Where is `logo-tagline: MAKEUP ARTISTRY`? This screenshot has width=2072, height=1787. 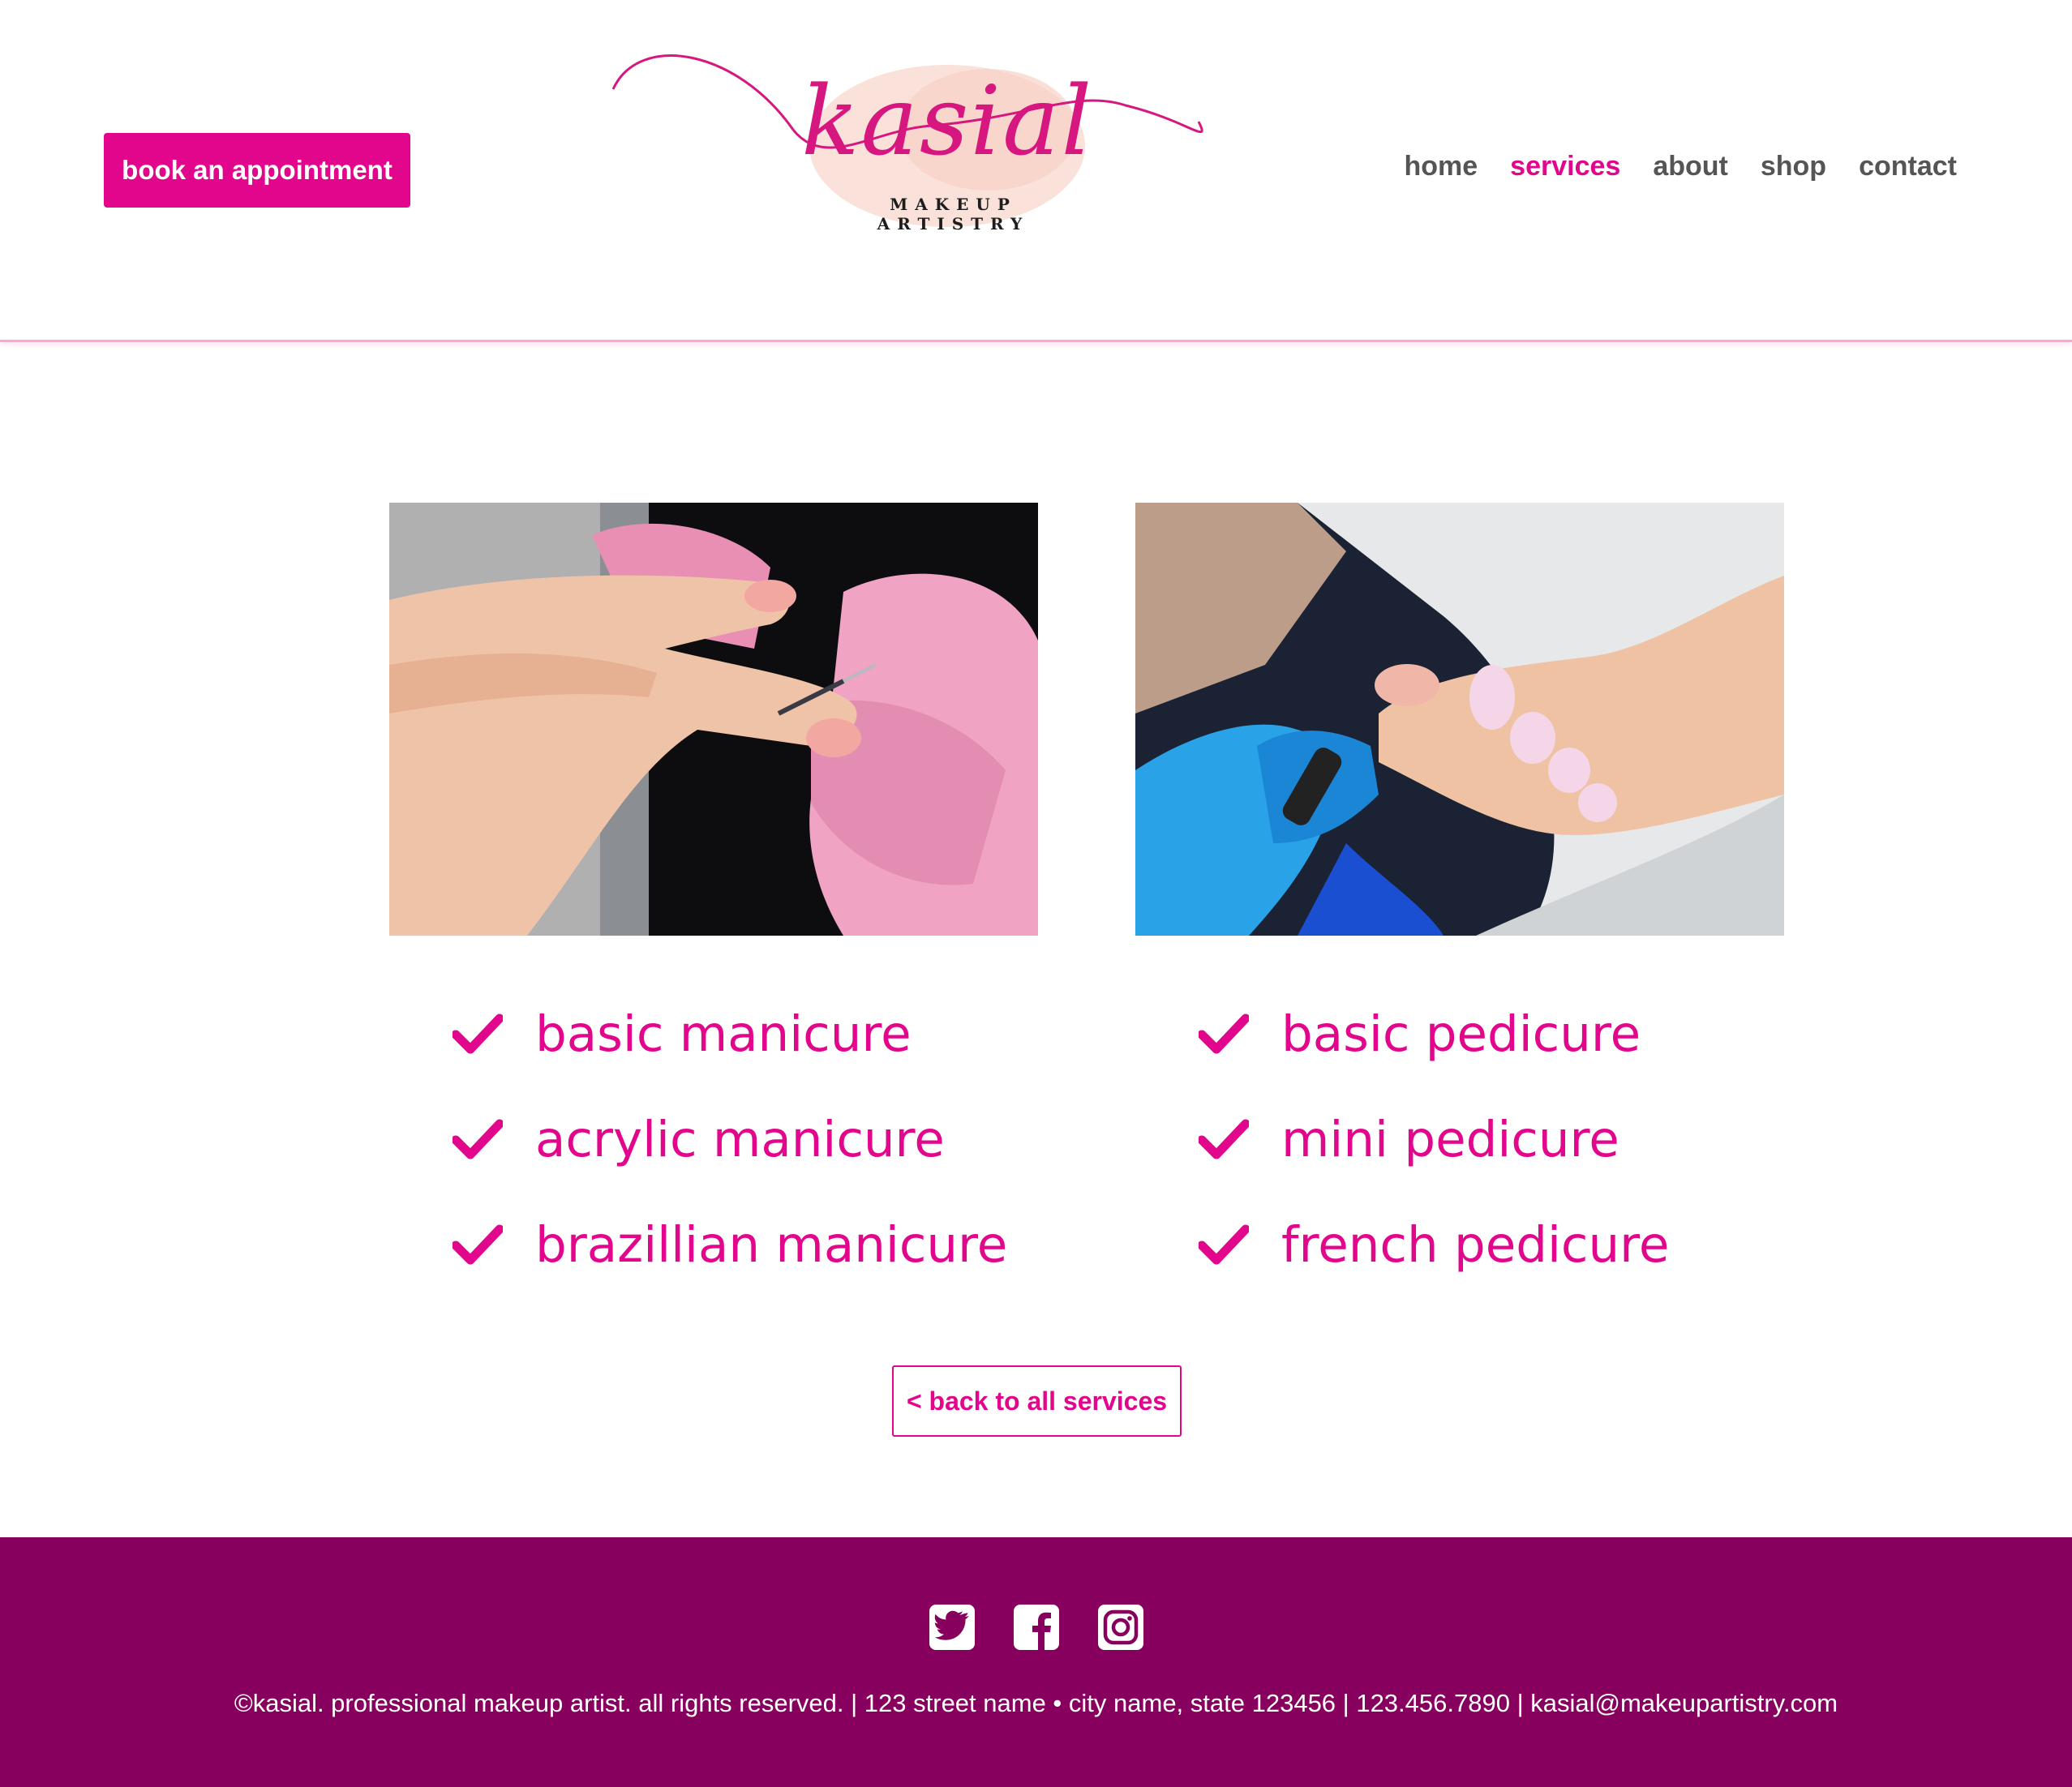 logo-tagline: MAKEUP ARTISTRY is located at coordinates (953, 215).